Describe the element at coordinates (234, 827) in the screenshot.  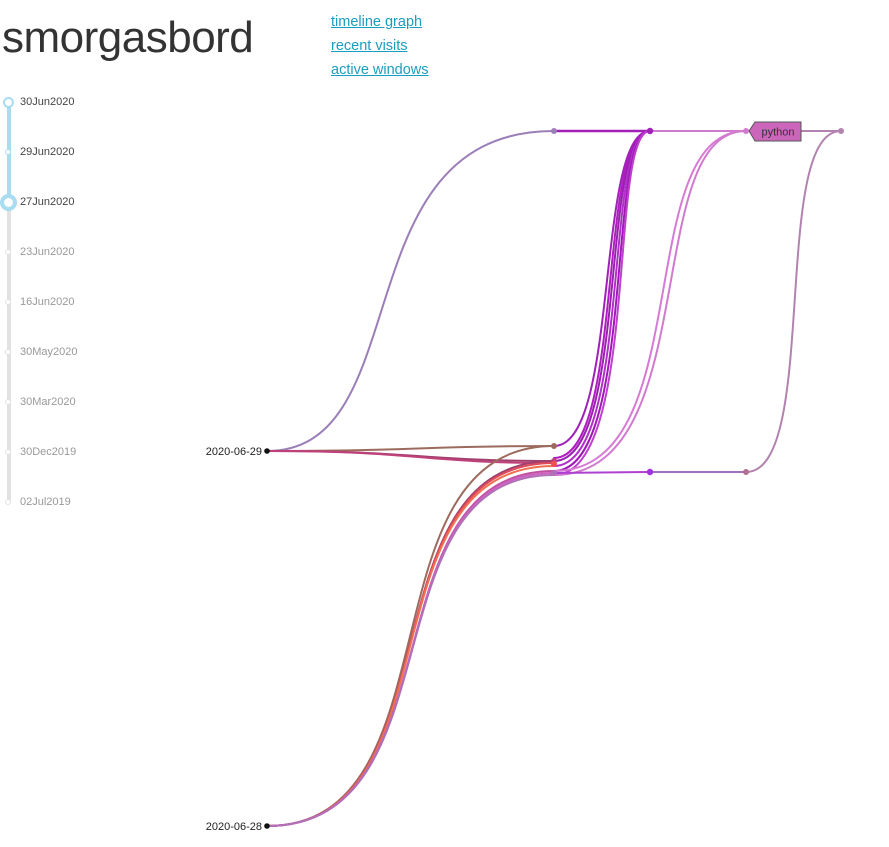
I see `root-label-2020-06-28: 2020-06-28` at that location.